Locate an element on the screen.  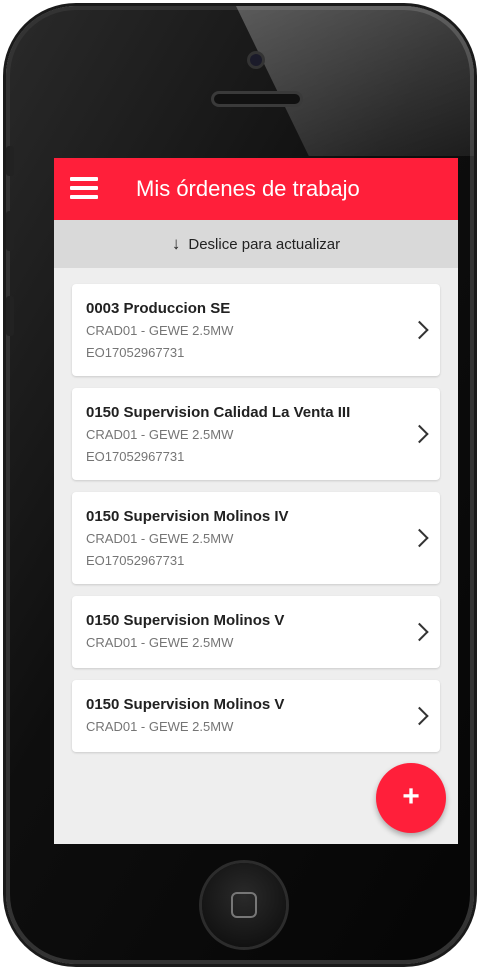
home-button is located at coordinates (244, 905).